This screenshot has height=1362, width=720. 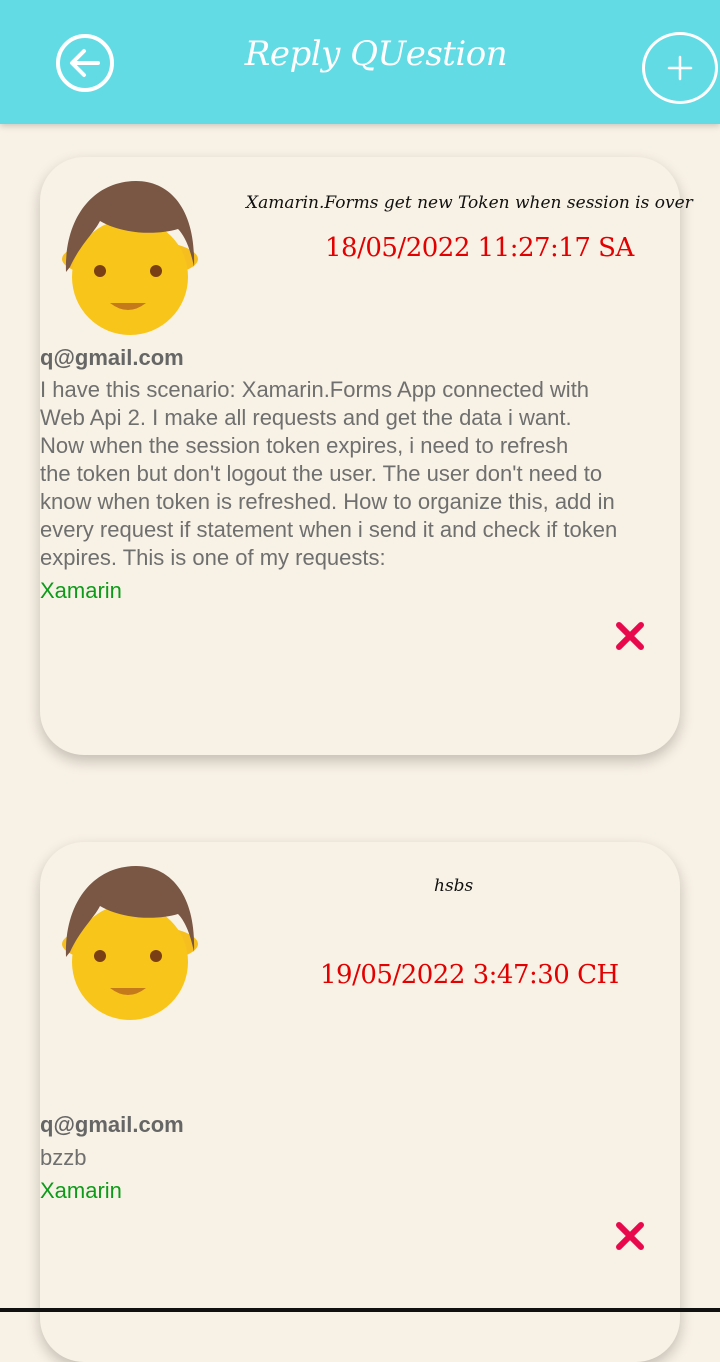 What do you see at coordinates (454, 886) in the screenshot?
I see `question-title: hsbs` at bounding box center [454, 886].